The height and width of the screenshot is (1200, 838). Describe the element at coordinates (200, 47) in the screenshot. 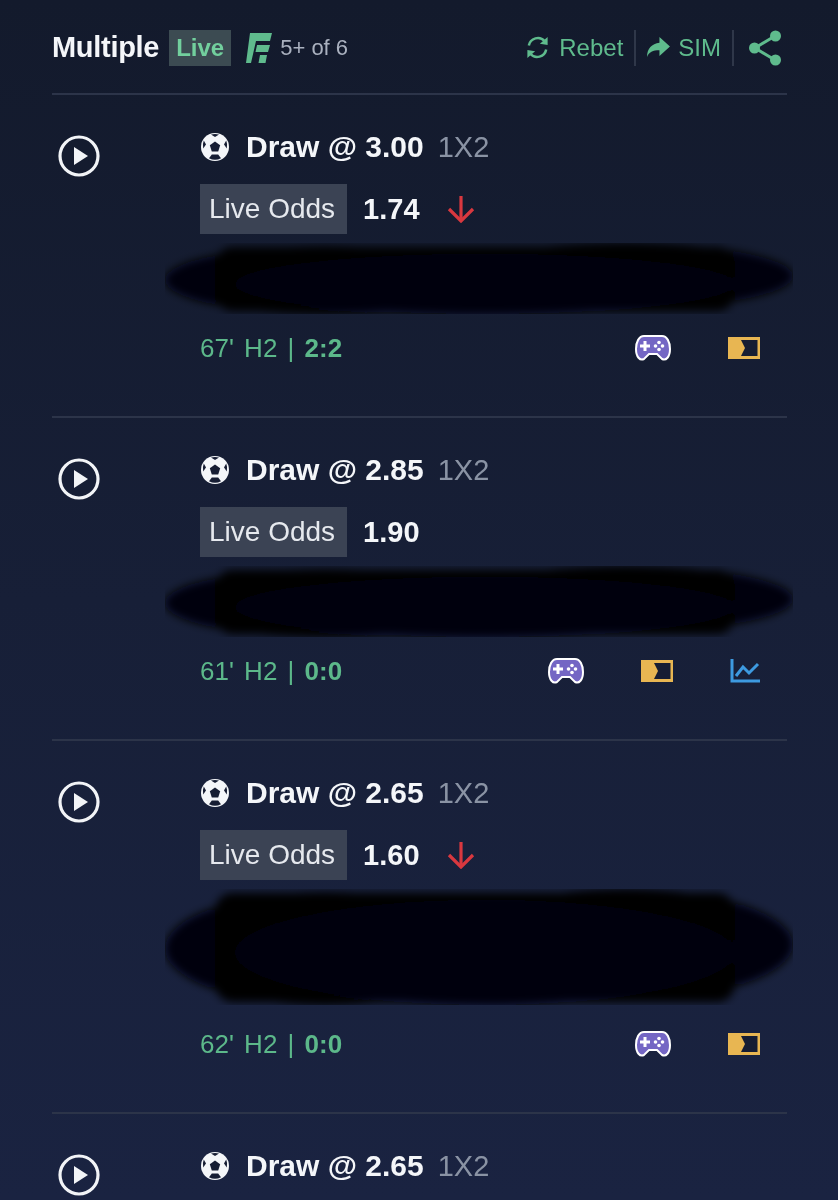

I see `live-badge: Live` at that location.